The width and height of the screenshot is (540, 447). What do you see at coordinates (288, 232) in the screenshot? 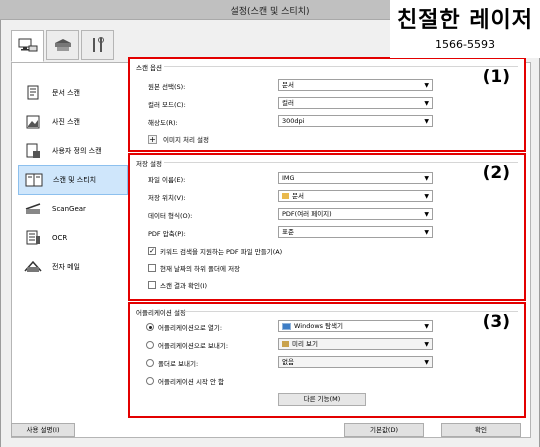
I see `pdf-compression-value: 표준` at bounding box center [288, 232].